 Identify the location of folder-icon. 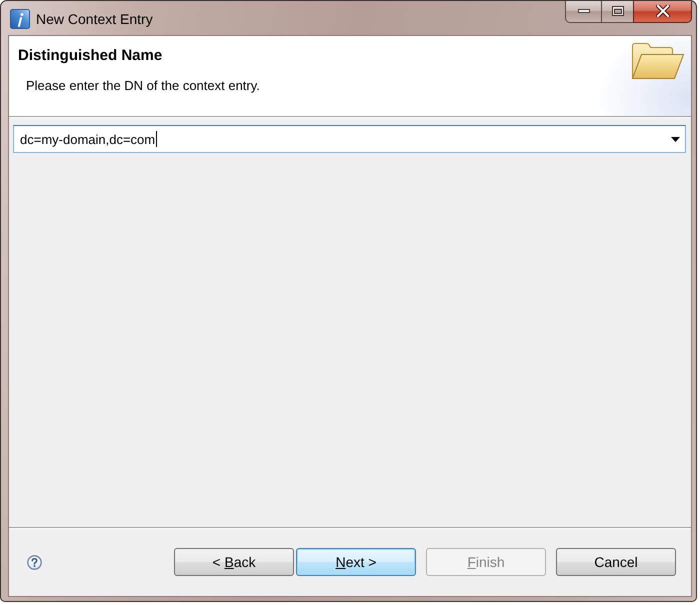
(658, 61).